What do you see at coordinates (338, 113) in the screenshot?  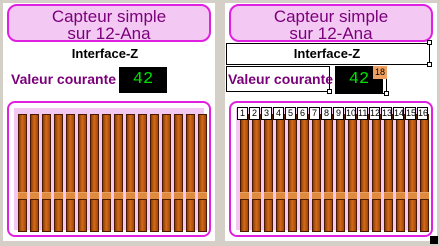 I see `slider-number-label: 9` at bounding box center [338, 113].